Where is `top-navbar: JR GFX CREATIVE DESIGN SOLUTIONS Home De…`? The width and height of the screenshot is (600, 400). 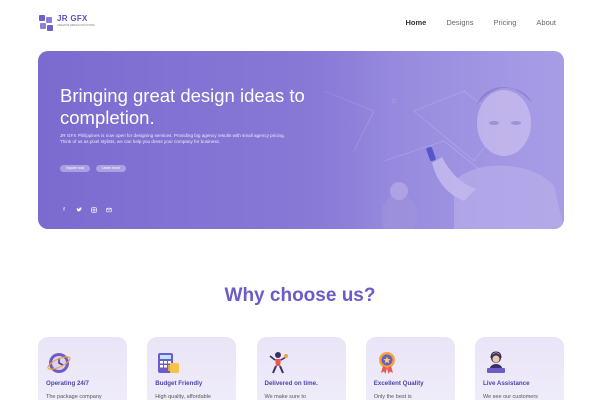 top-navbar: JR GFX CREATIVE DESIGN SOLUTIONS Home De… is located at coordinates (300, 24).